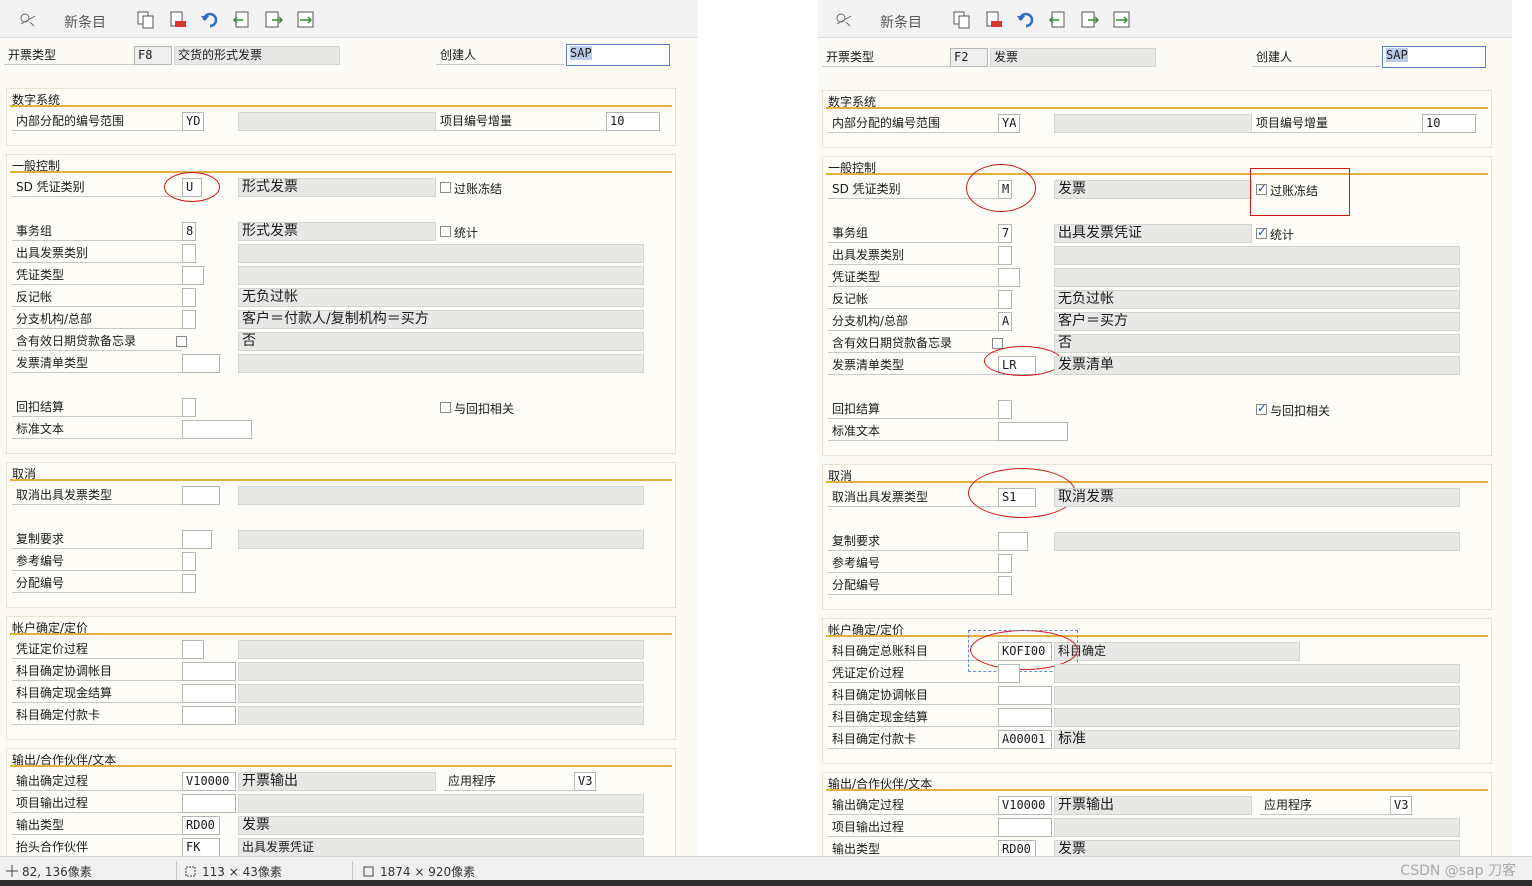 This screenshot has width=1532, height=886. Describe the element at coordinates (1005, 321) in the screenshot. I see `branch-head-office-field: A` at that location.